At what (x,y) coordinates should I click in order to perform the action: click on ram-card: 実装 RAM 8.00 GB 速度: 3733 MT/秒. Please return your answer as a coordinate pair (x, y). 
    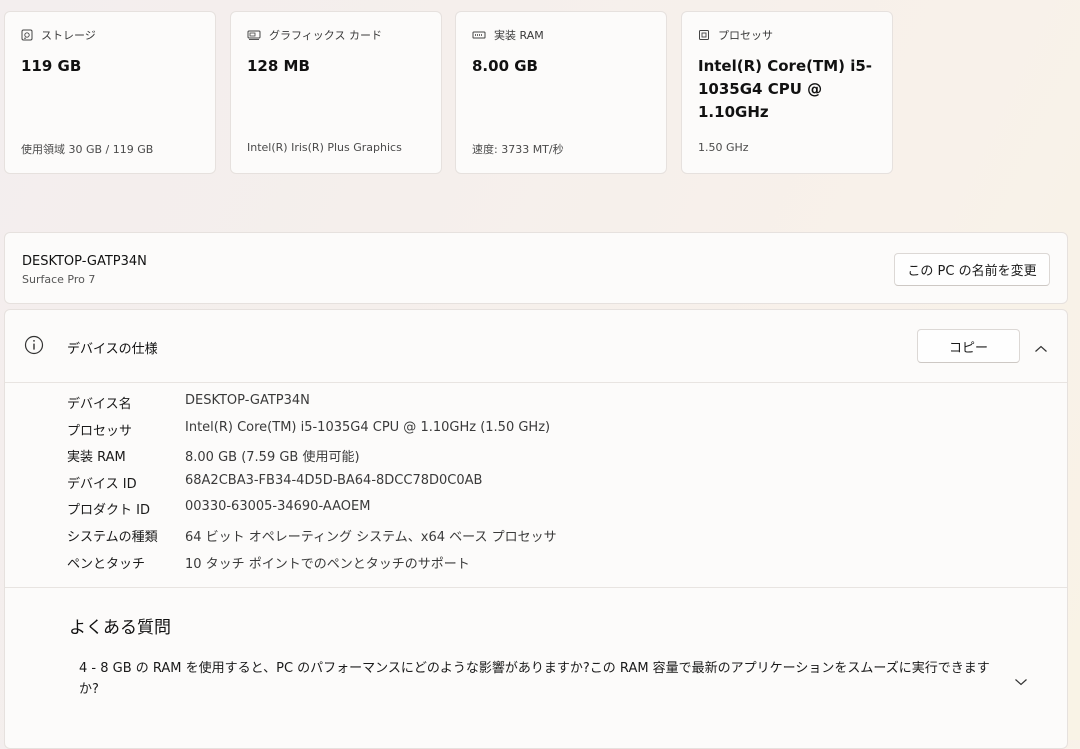
    Looking at the image, I should click on (561, 92).